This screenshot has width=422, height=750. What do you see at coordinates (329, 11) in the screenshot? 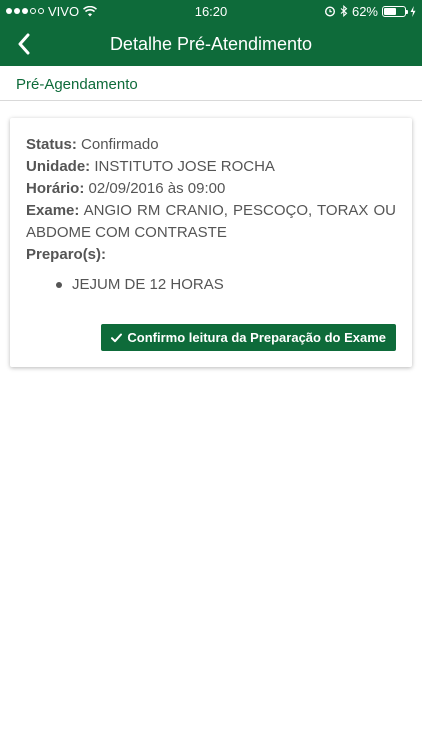
I see `alarm-icon` at bounding box center [329, 11].